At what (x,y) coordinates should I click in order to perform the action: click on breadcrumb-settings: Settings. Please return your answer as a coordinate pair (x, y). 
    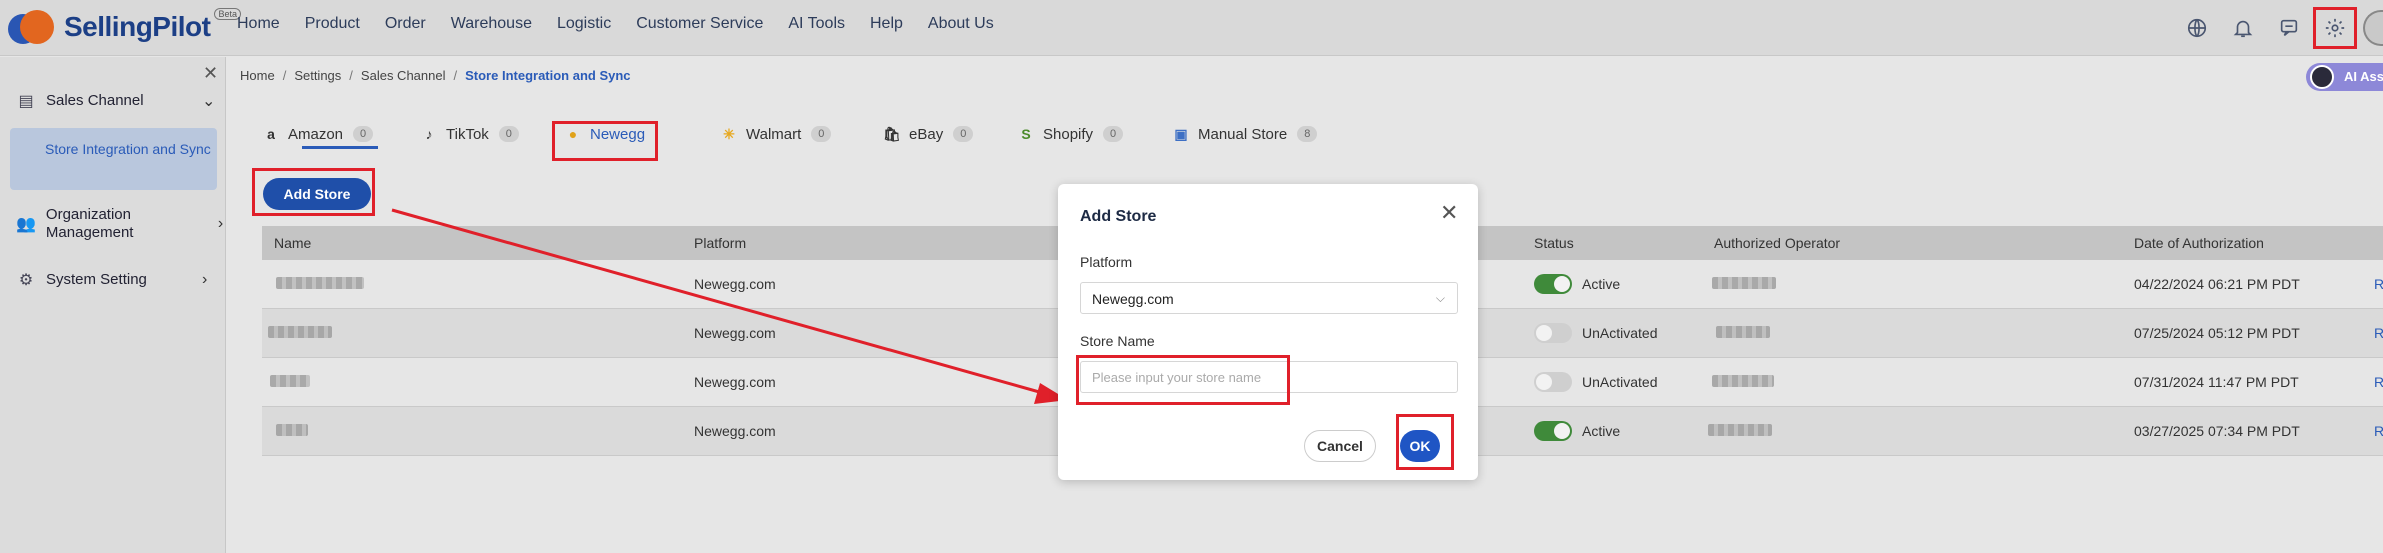
    Looking at the image, I should click on (317, 75).